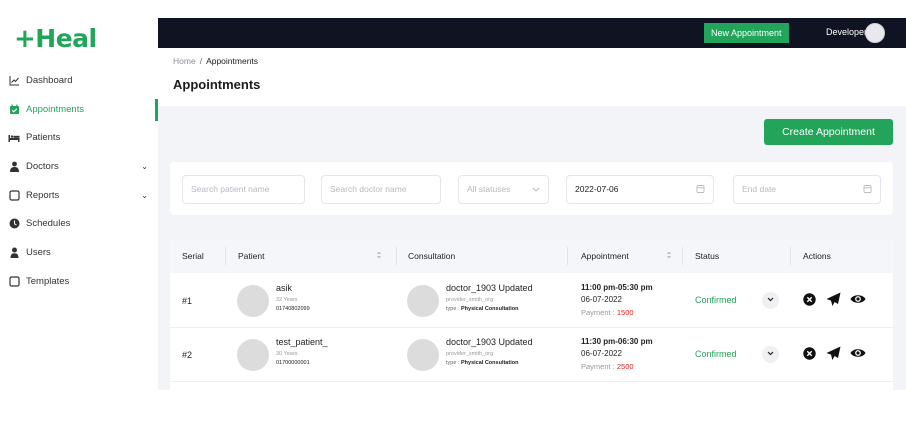  What do you see at coordinates (14, 252) in the screenshot?
I see `user-icon` at bounding box center [14, 252].